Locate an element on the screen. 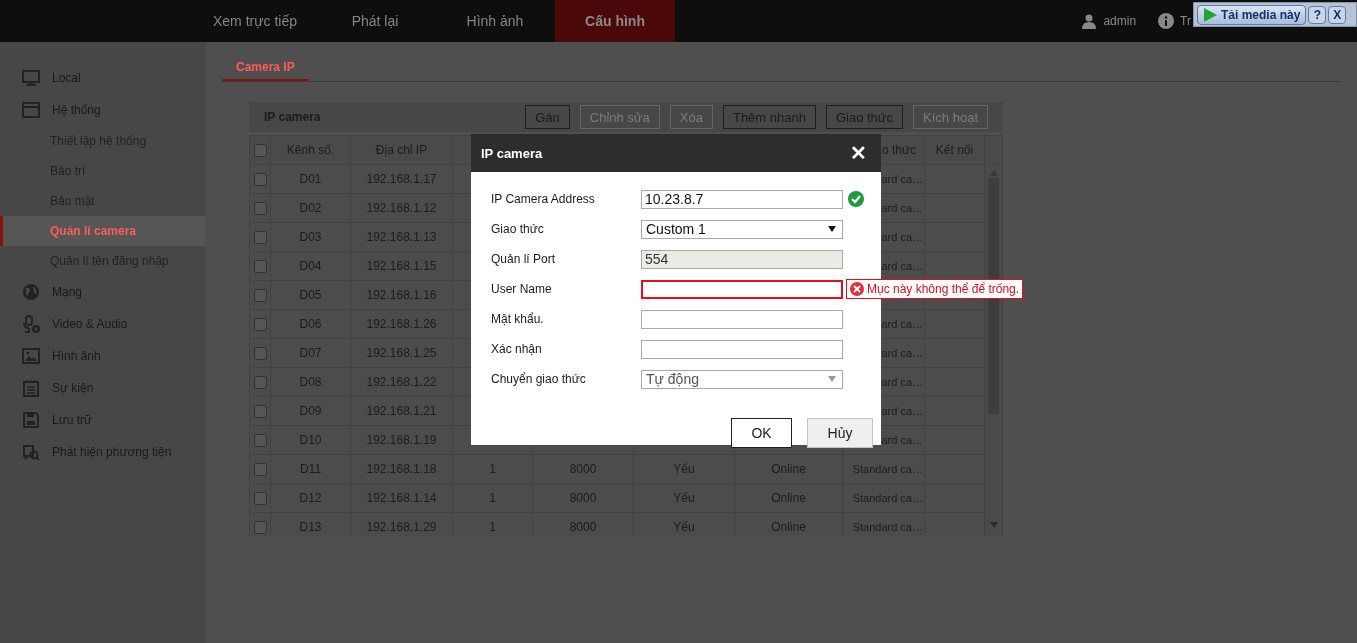  field-label: Giao thức is located at coordinates (518, 229).